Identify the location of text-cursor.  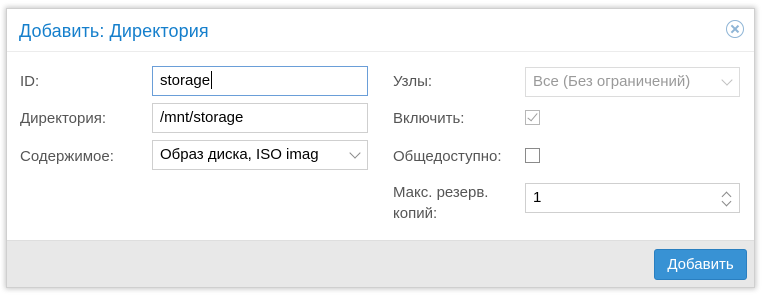
(212, 80).